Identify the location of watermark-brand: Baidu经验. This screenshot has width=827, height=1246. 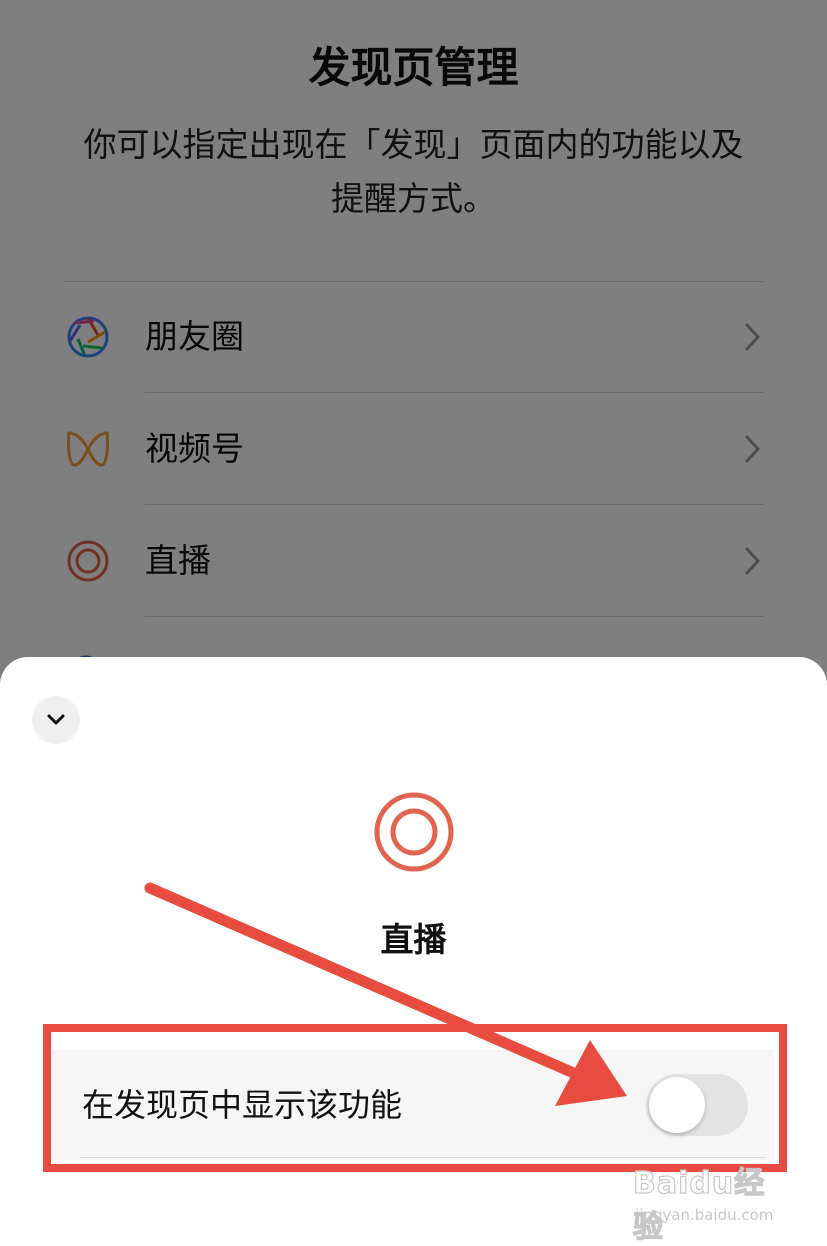
(699, 1205).